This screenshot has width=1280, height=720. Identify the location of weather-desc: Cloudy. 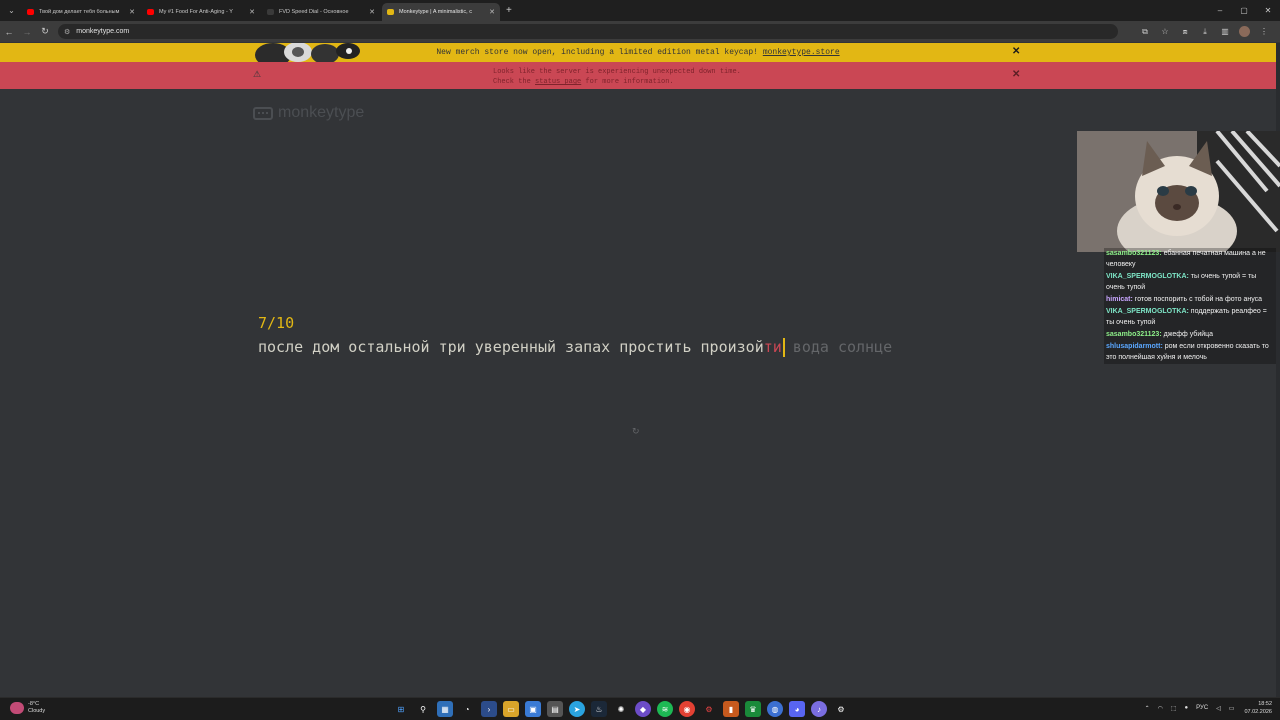
(37, 711).